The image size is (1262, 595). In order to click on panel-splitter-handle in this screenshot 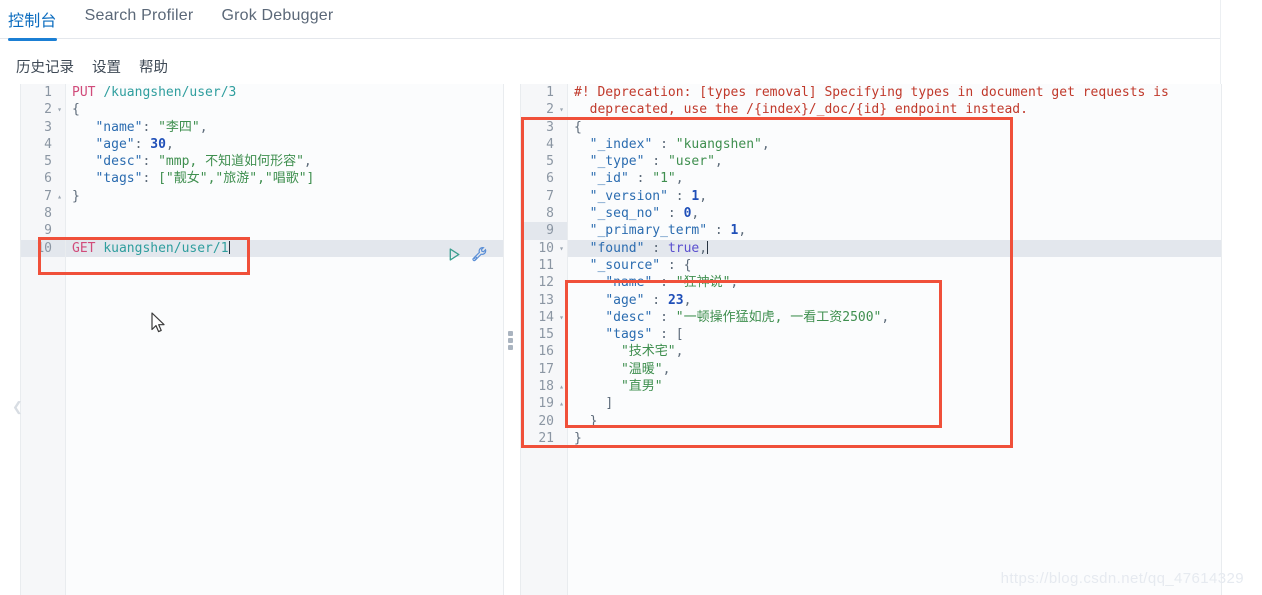, I will do `click(510, 341)`.